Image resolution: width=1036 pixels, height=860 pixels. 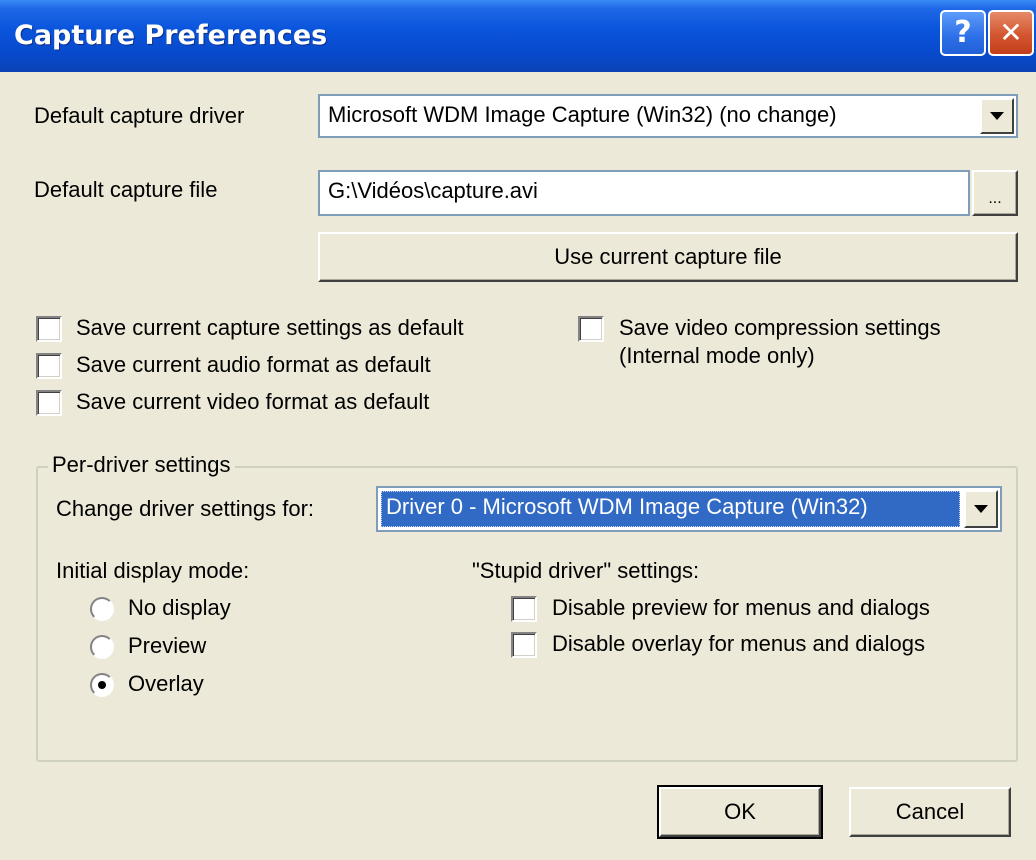 What do you see at coordinates (185, 508) in the screenshot?
I see `change-driver-label: Change driver settings for:` at bounding box center [185, 508].